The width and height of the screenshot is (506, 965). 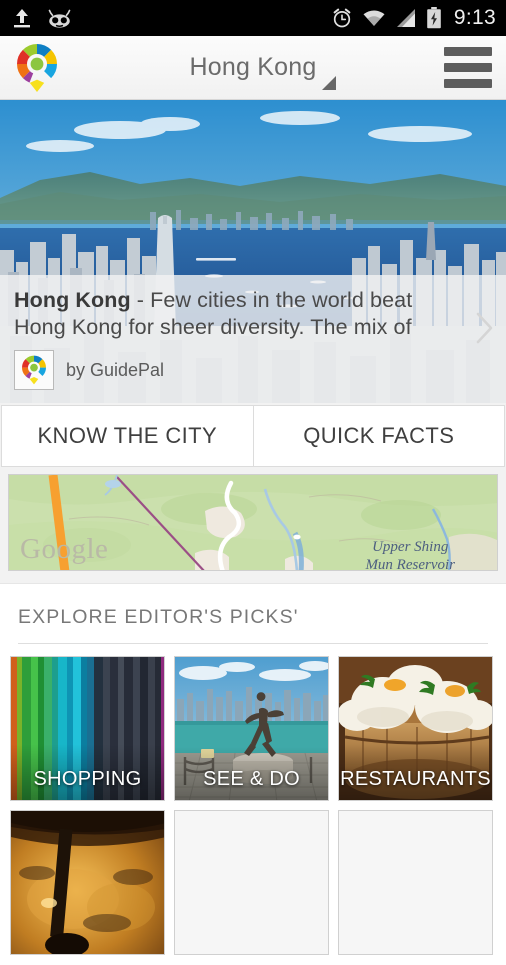 I want to click on status-bar-clock: 9:13, so click(x=474, y=17).